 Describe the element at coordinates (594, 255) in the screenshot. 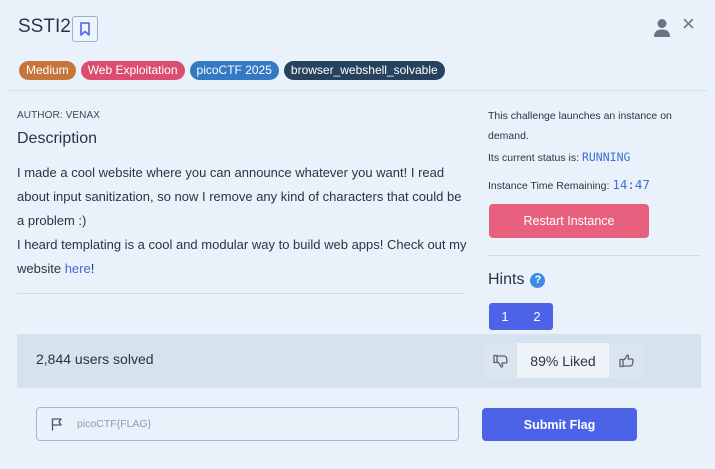

I see `hints-divider` at that location.